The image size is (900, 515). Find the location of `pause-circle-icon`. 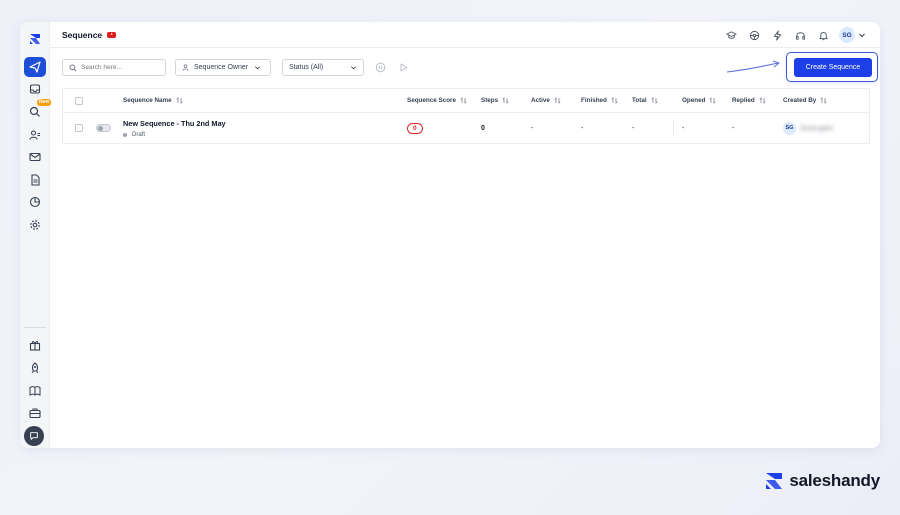

pause-circle-icon is located at coordinates (380, 67).